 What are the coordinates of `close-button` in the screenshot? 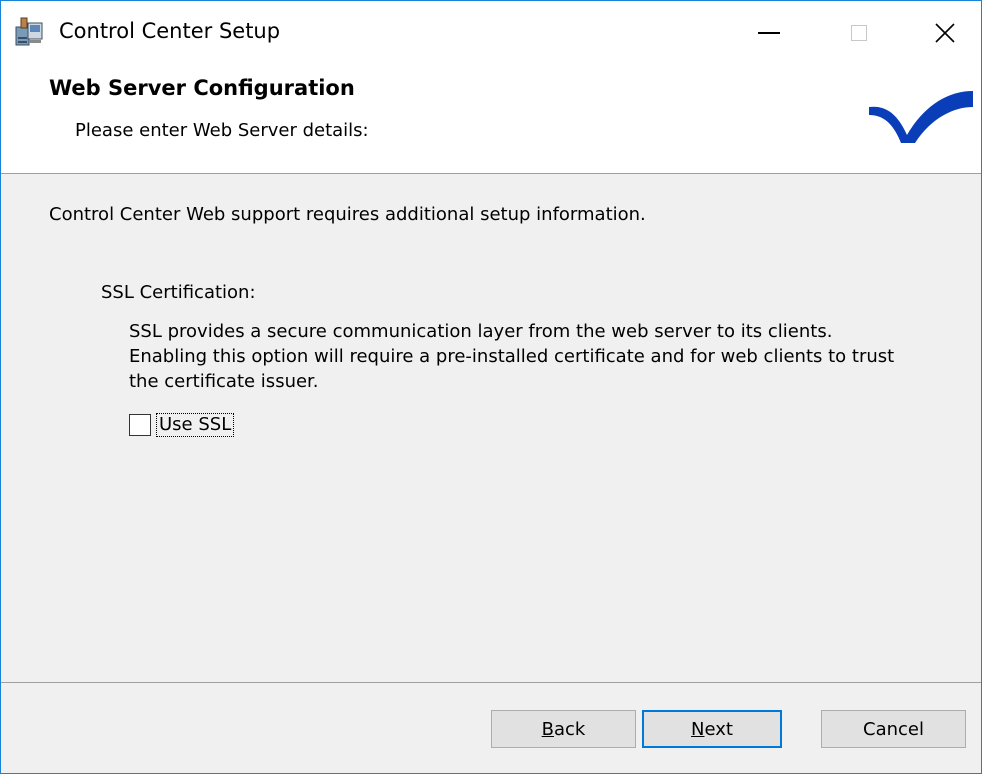 It's located at (944, 33).